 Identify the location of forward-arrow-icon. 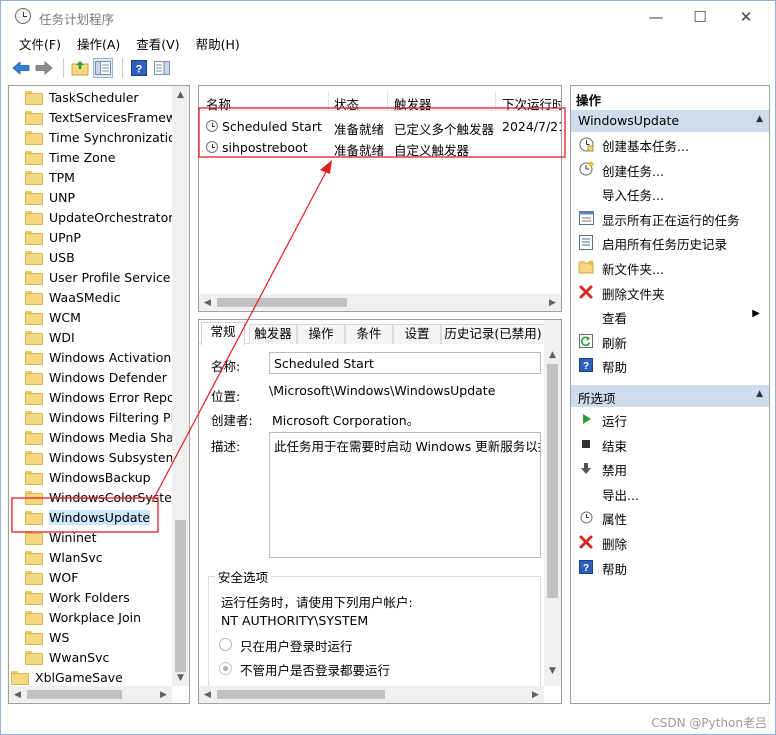
(44, 68).